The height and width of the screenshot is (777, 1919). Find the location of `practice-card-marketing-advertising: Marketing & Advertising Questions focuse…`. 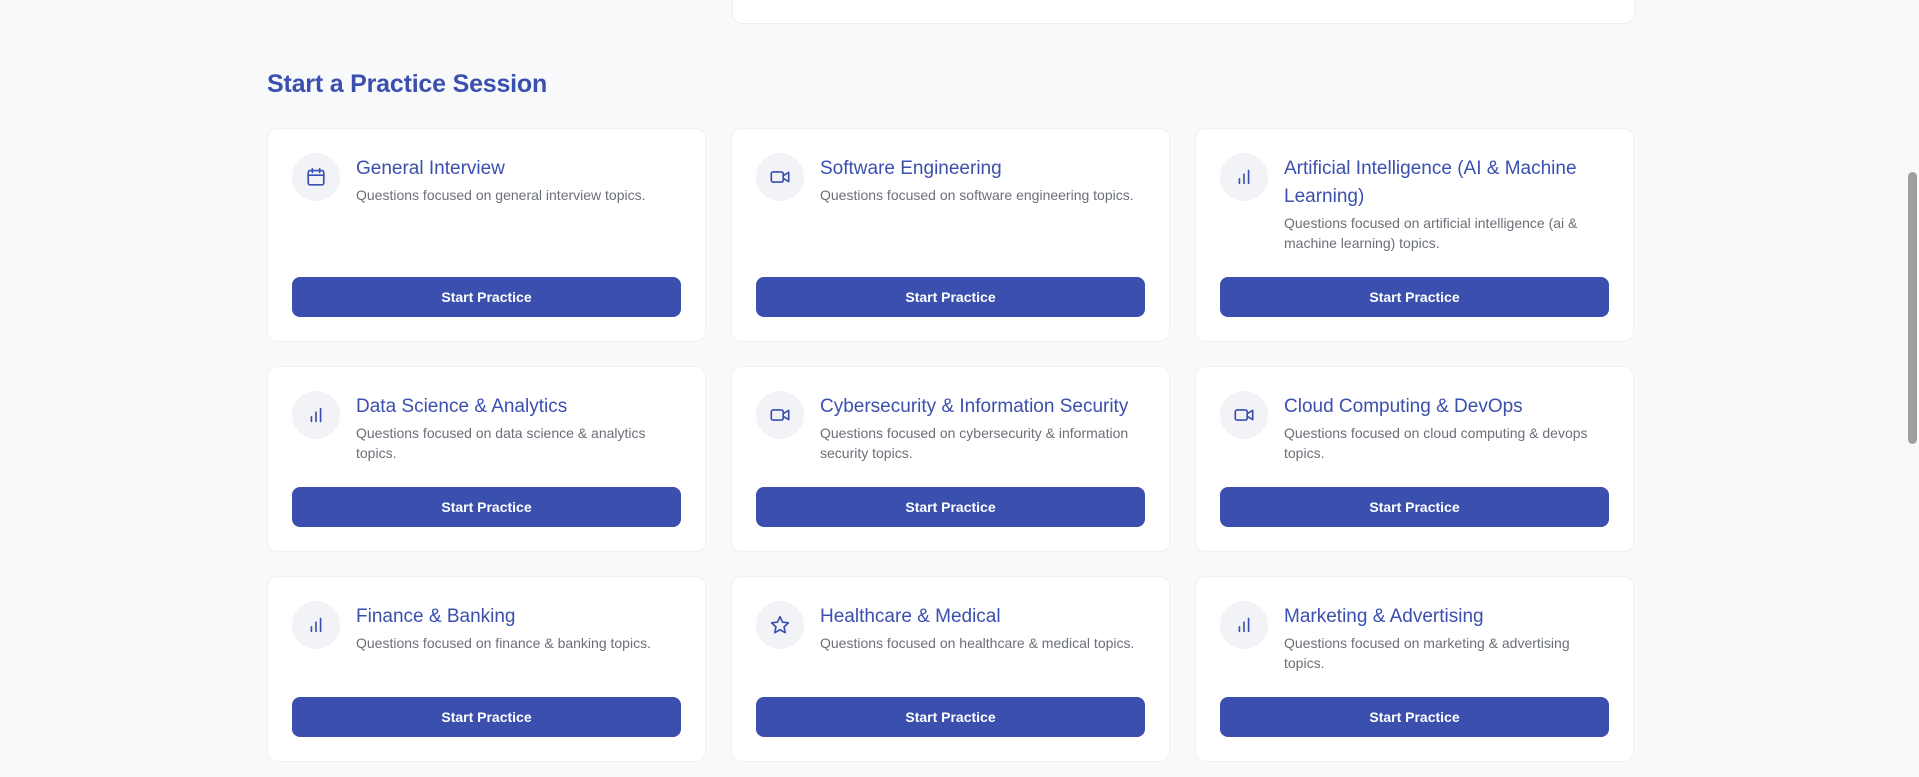

practice-card-marketing-advertising: Marketing & Advertising Questions focuse… is located at coordinates (1414, 669).